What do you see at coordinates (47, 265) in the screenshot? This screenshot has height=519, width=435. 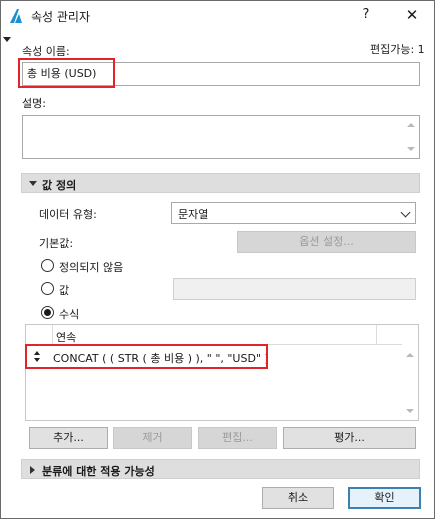 I see `radio-undefined` at bounding box center [47, 265].